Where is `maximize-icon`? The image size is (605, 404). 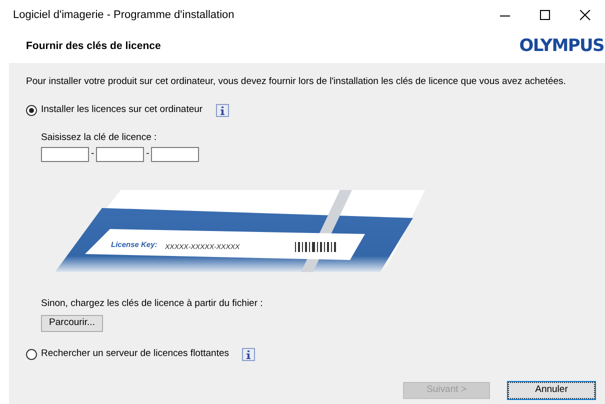 maximize-icon is located at coordinates (545, 15).